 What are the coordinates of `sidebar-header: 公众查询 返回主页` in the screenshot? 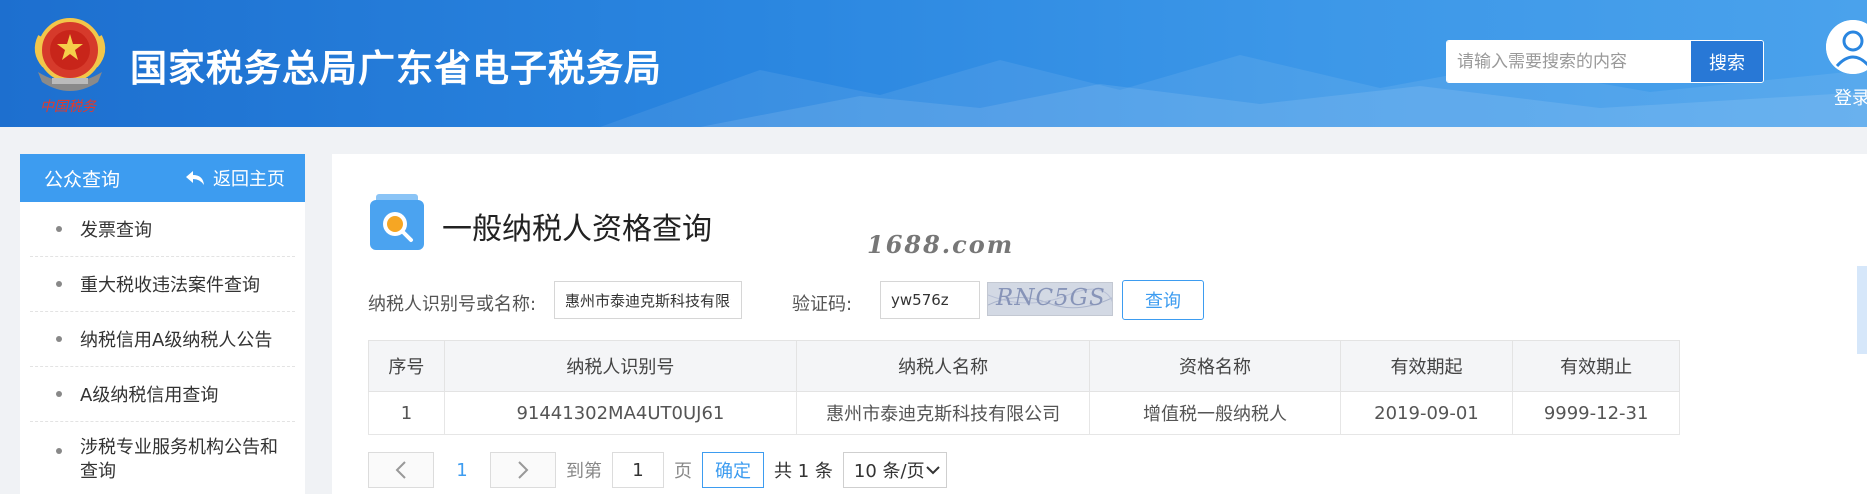 It's located at (162, 178).